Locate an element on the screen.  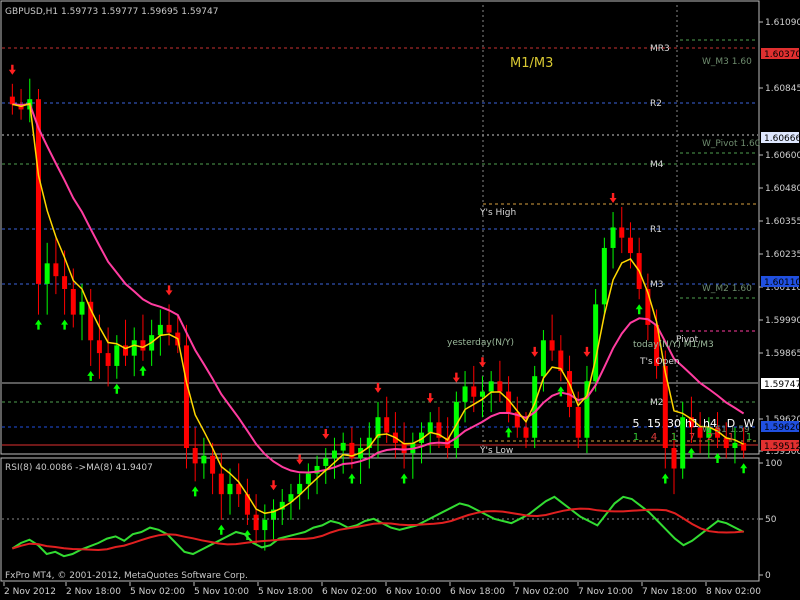
timeframe-label: 15 is located at coordinates (654, 423).